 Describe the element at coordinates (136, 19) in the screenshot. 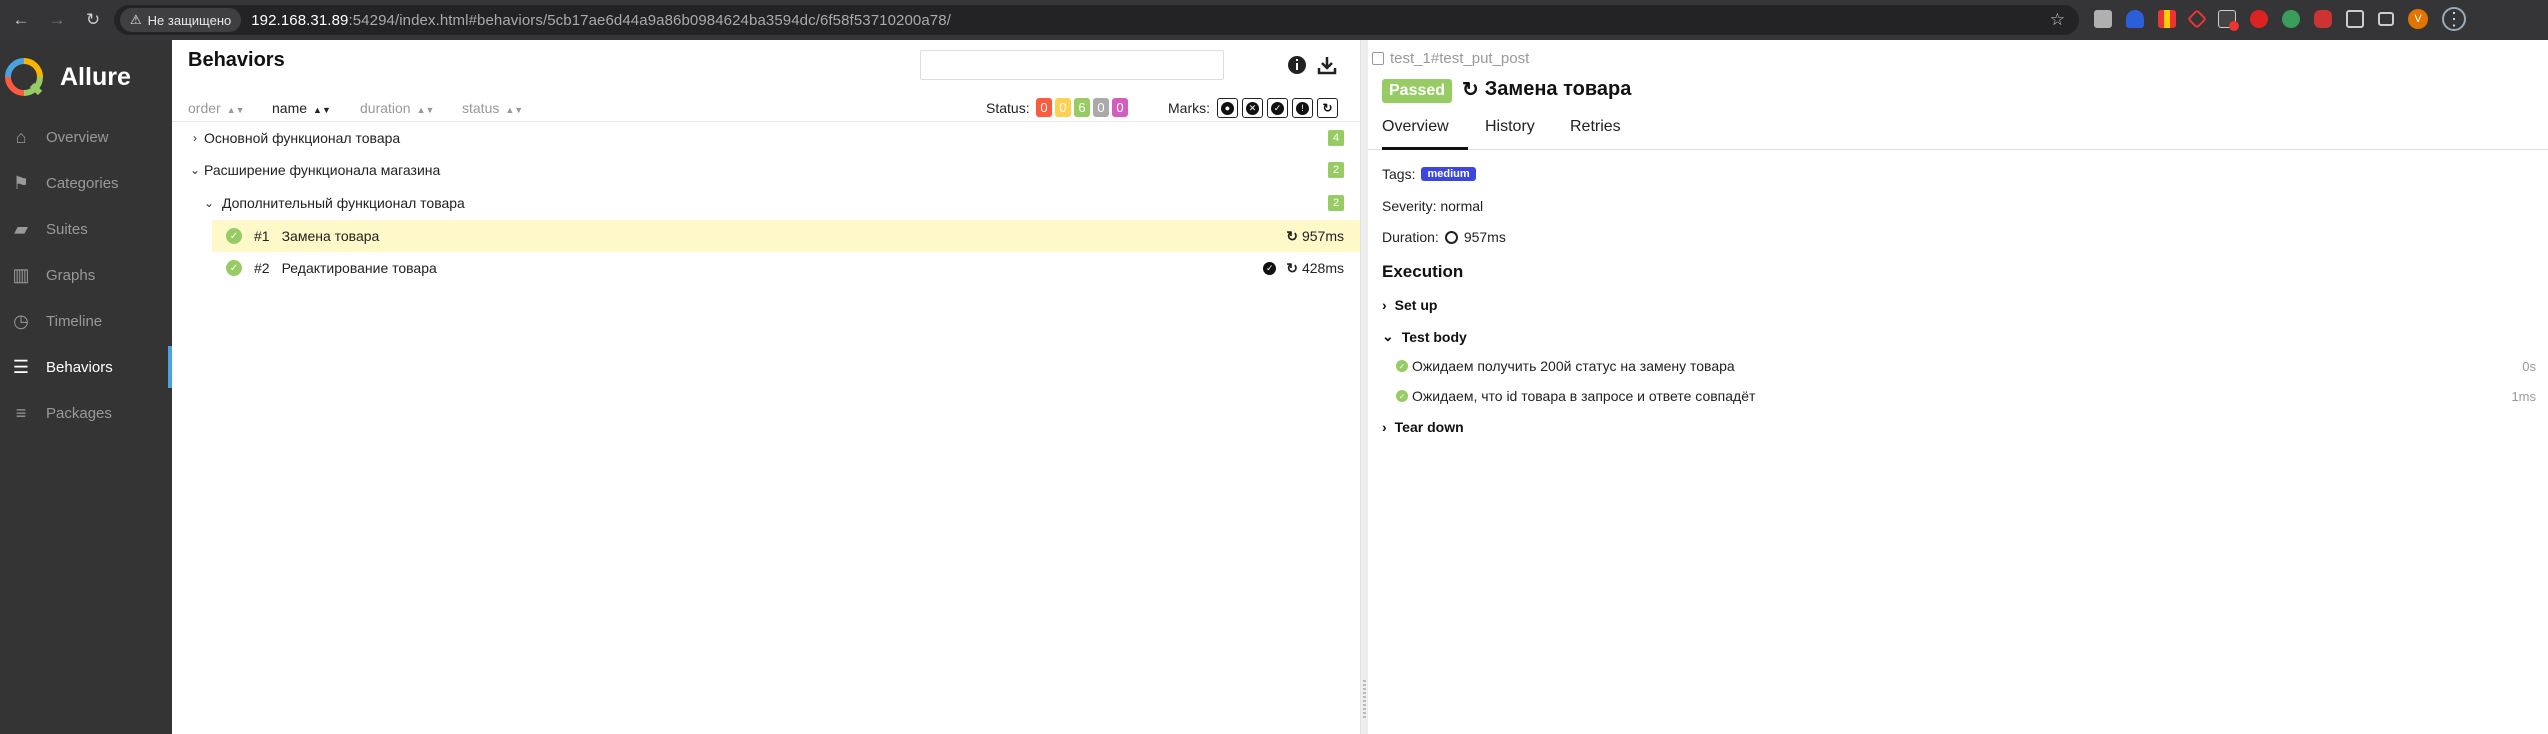

I see `warning-icon: ⚠` at that location.